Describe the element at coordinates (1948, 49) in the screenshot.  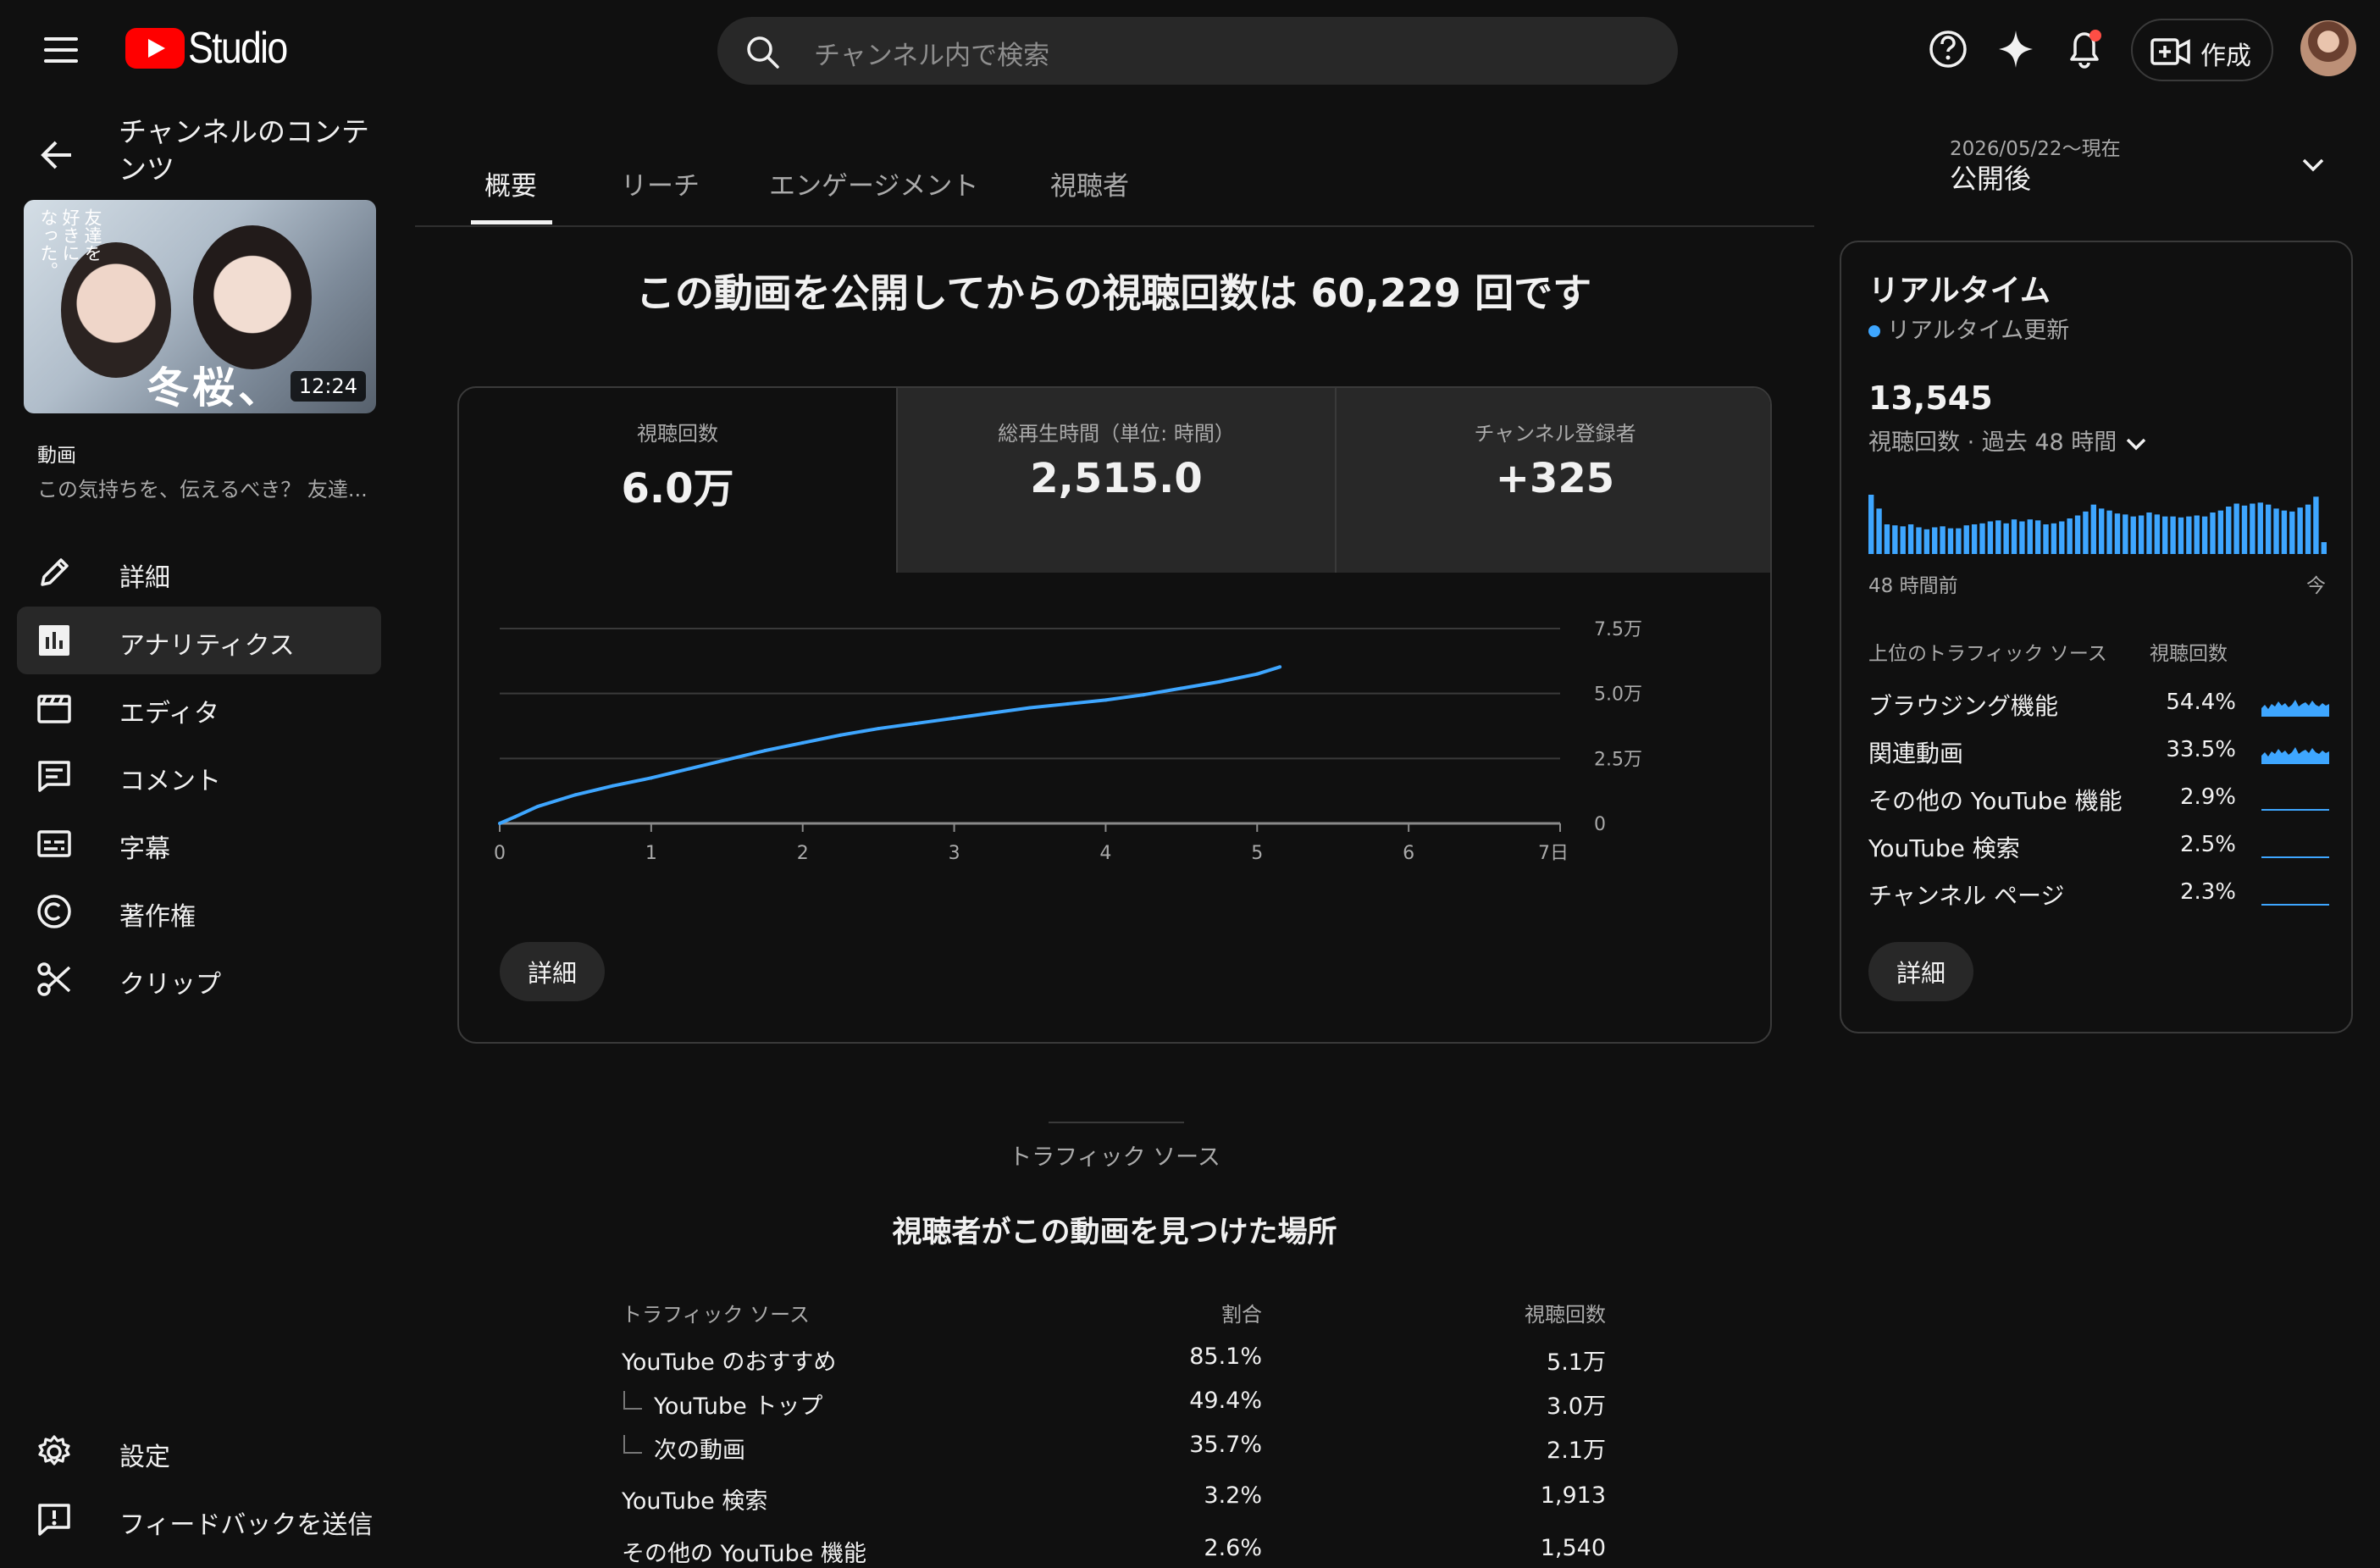
I see `help-icon` at that location.